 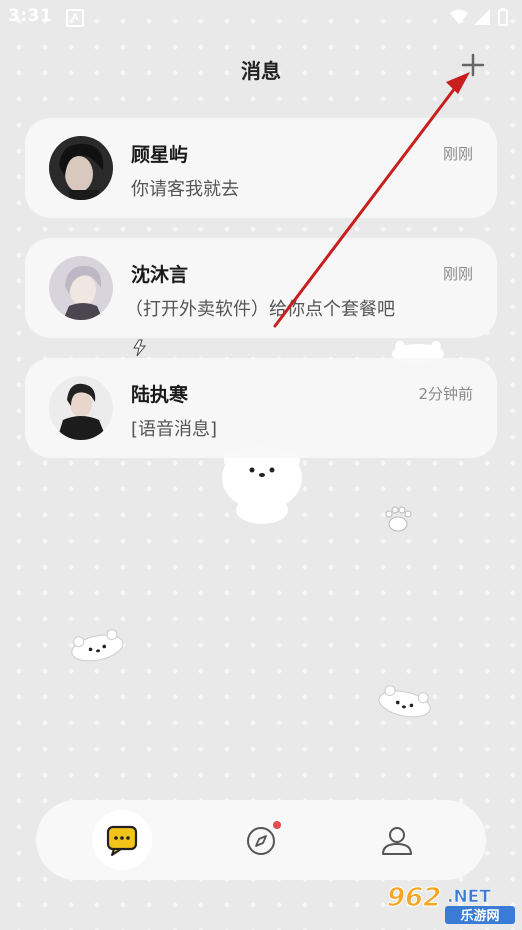 I want to click on tab-profile, so click(x=397, y=840).